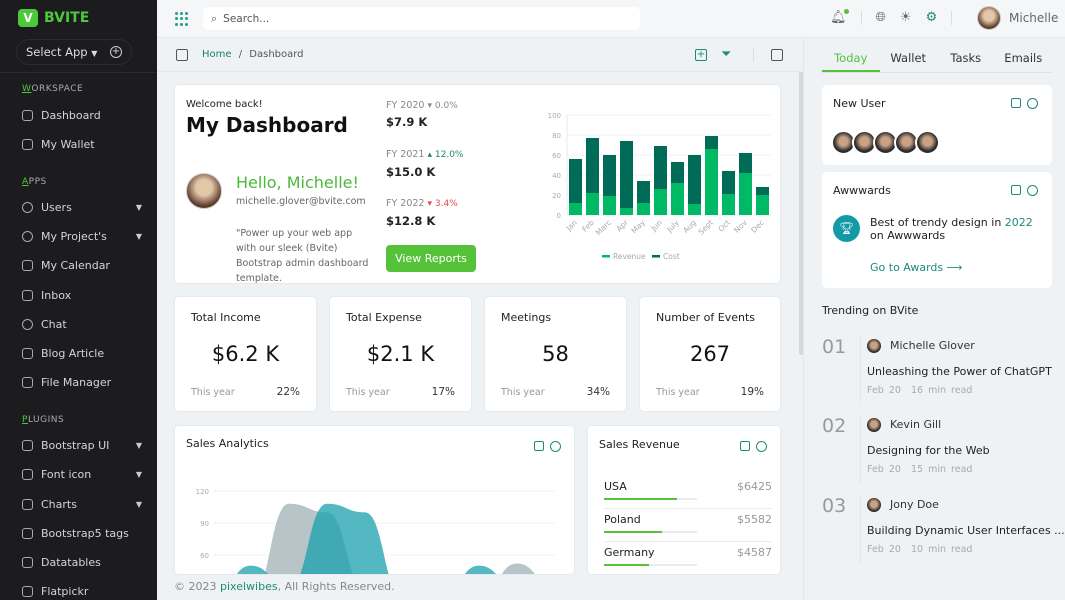 This screenshot has height=600, width=1065. I want to click on y-tick-label: 20, so click(556, 196).